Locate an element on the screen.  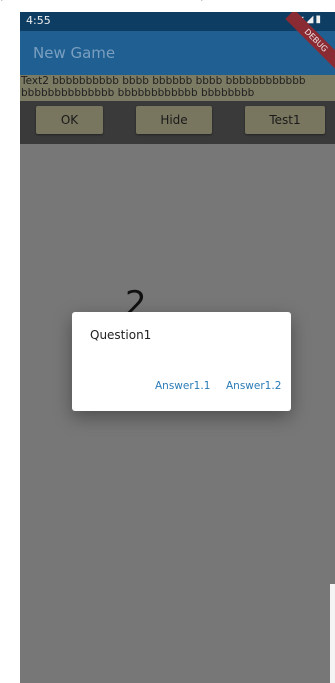
hide-button: Hide is located at coordinates (174, 120).